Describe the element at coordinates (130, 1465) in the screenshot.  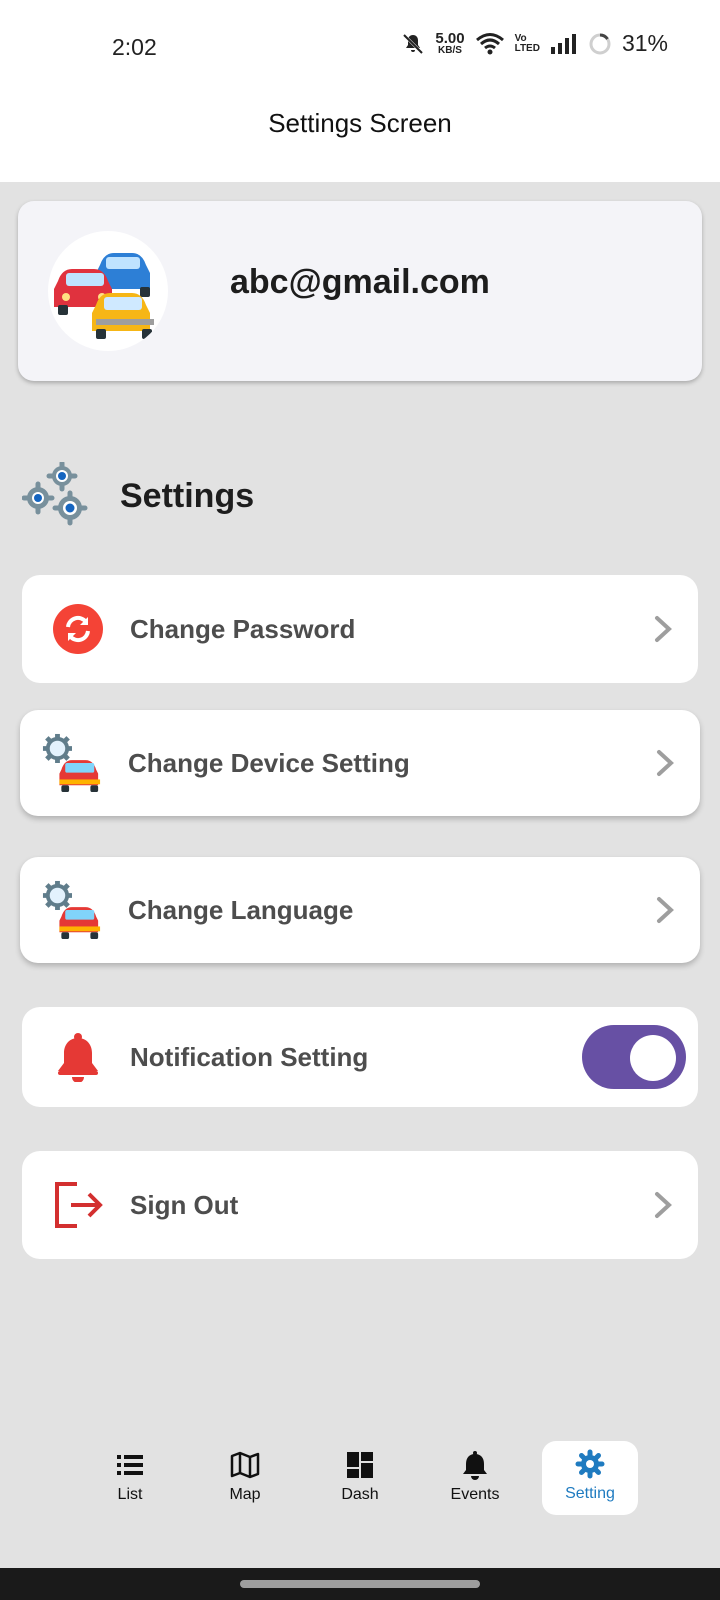
I see `list-icon` at that location.